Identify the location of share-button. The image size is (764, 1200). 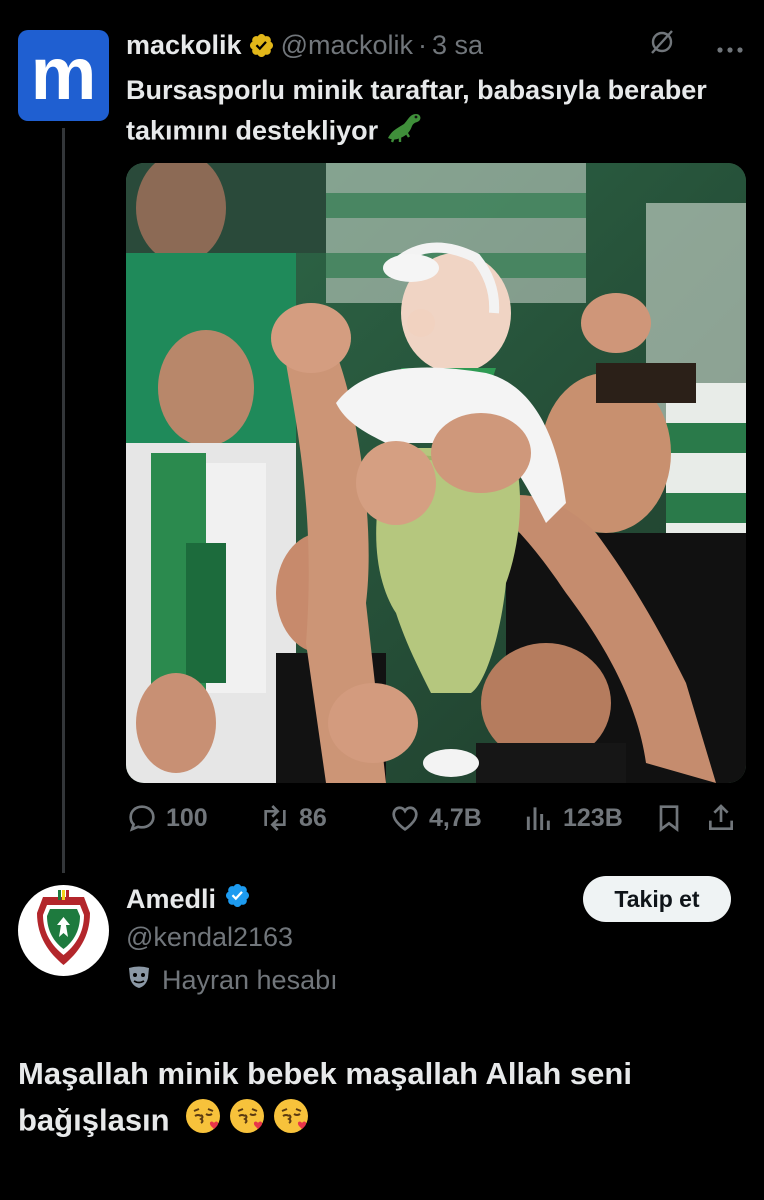
(721, 818).